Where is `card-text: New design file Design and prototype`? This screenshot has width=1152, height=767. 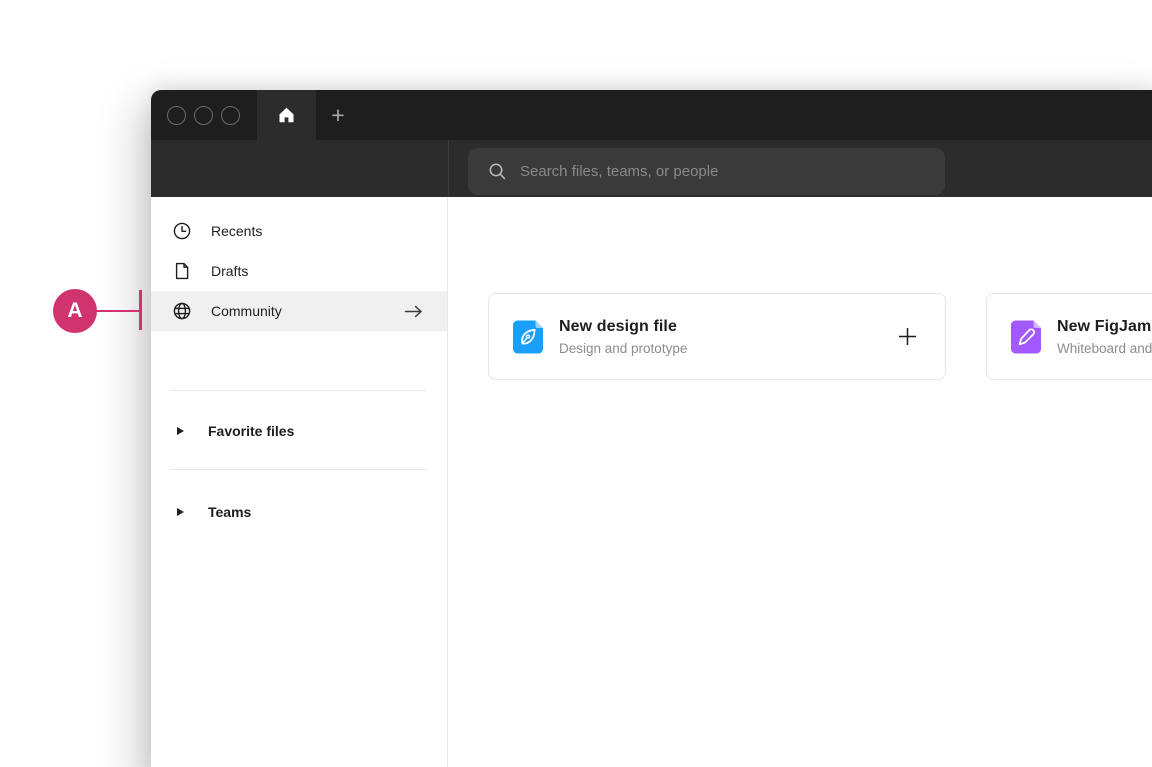
card-text: New design file Design and prototype is located at coordinates (623, 337).